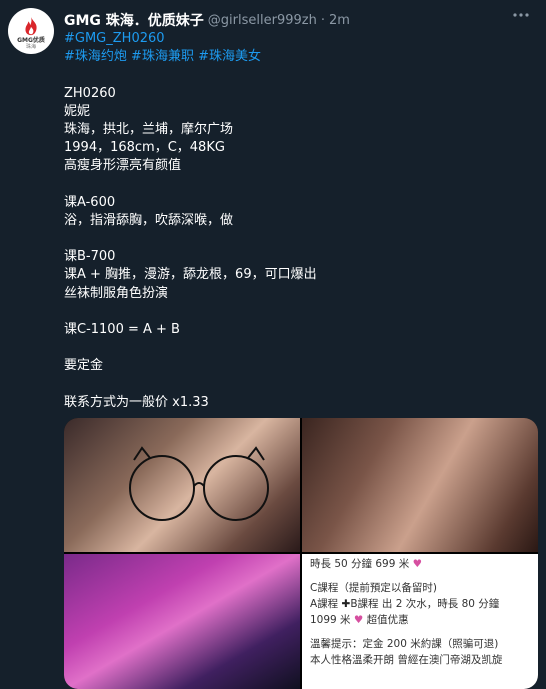  What do you see at coordinates (77, 111) in the screenshot?
I see `text-line: 妮妮` at bounding box center [77, 111].